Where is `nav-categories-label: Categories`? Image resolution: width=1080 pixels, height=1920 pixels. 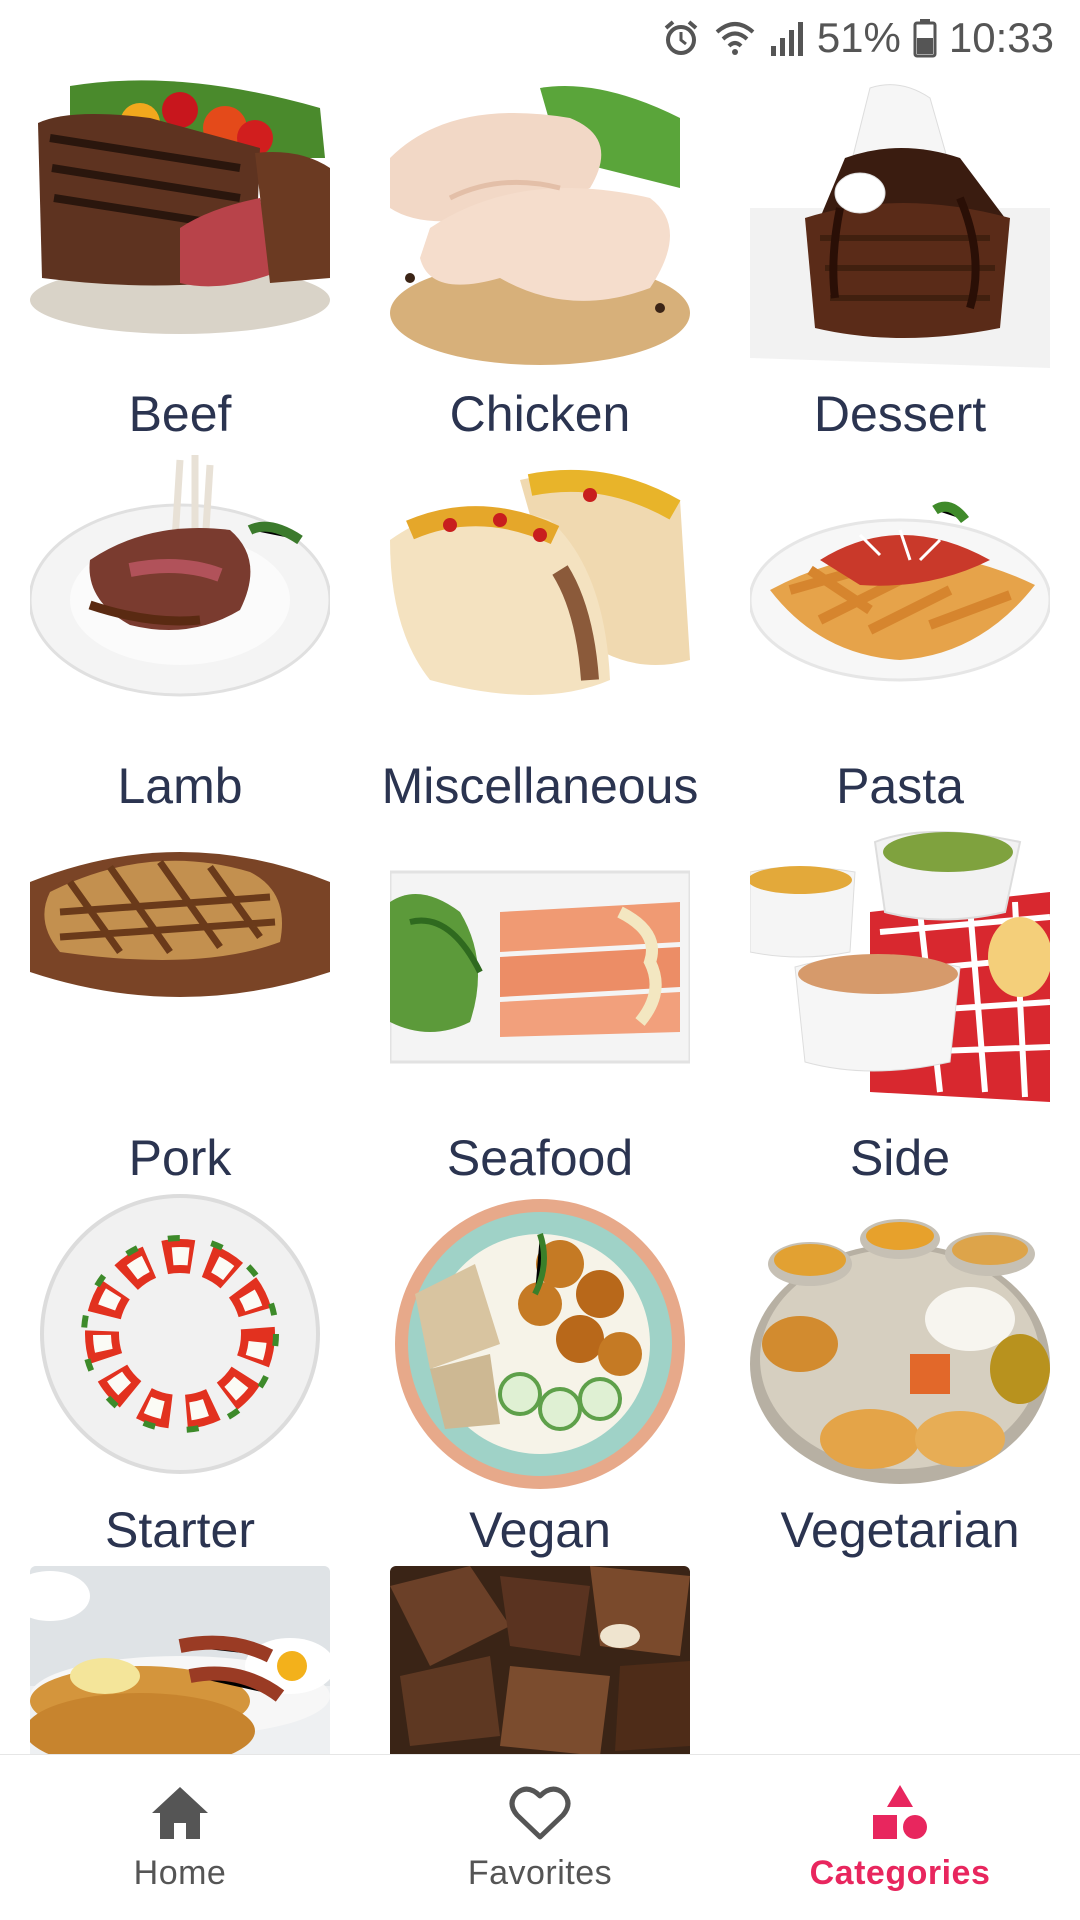
nav-categories-label: Categories is located at coordinates (900, 1873).